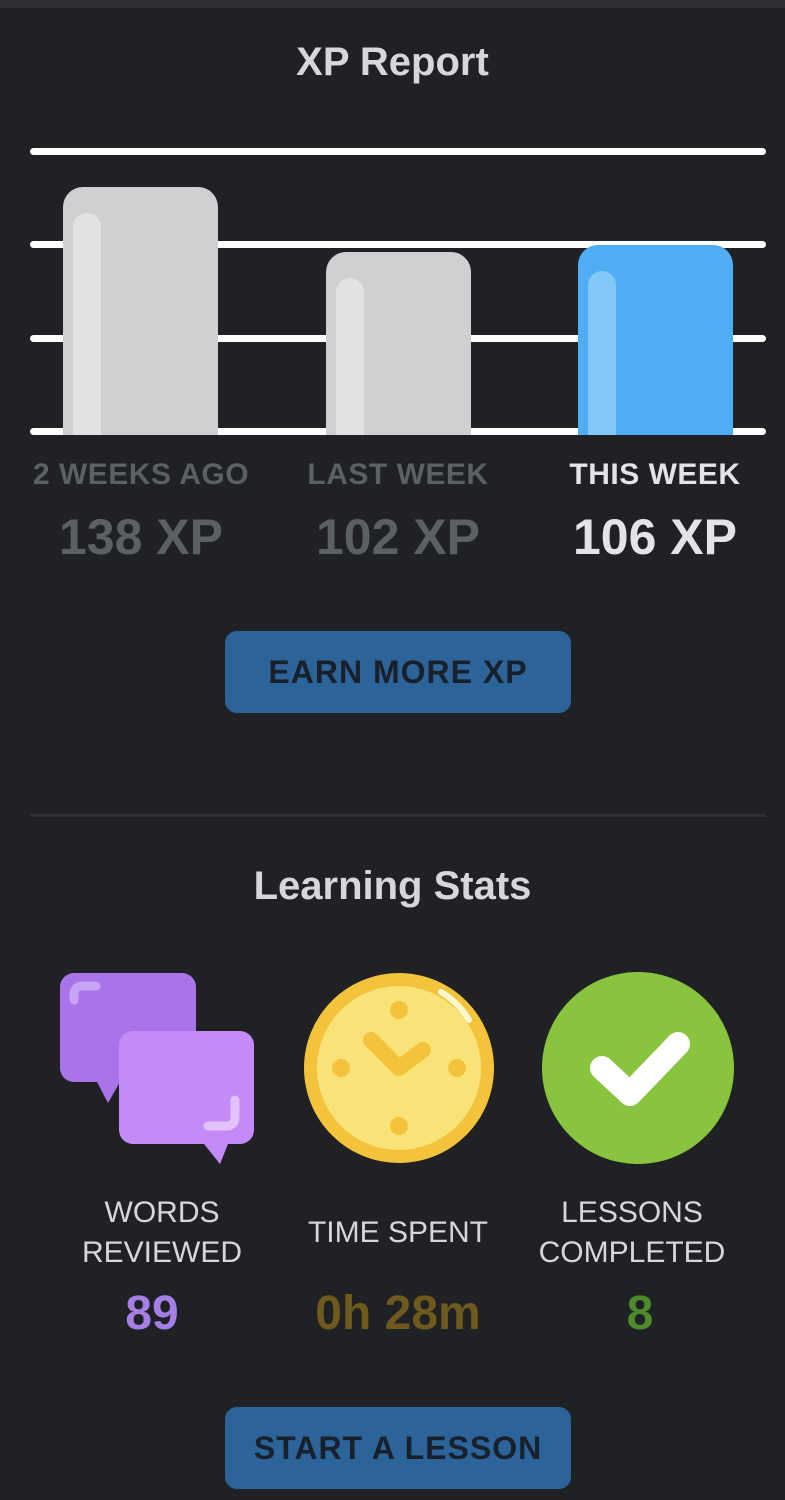  Describe the element at coordinates (397, 537) in the screenshot. I see `week-xp-last-week: 102 XP` at that location.